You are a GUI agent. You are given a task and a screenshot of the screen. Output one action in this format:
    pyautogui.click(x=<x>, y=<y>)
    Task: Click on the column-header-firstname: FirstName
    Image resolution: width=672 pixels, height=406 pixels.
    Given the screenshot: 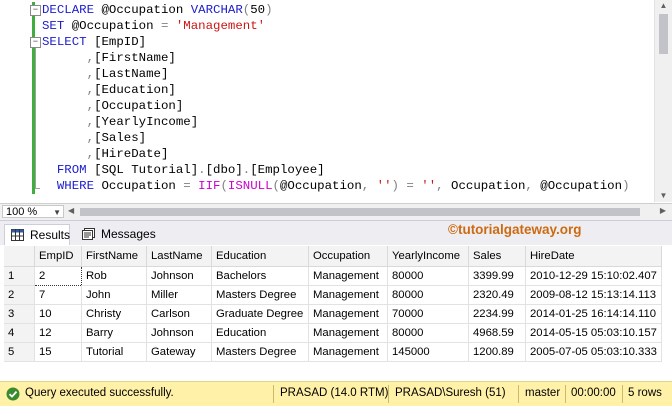 What is the action you would take?
    pyautogui.click(x=114, y=256)
    